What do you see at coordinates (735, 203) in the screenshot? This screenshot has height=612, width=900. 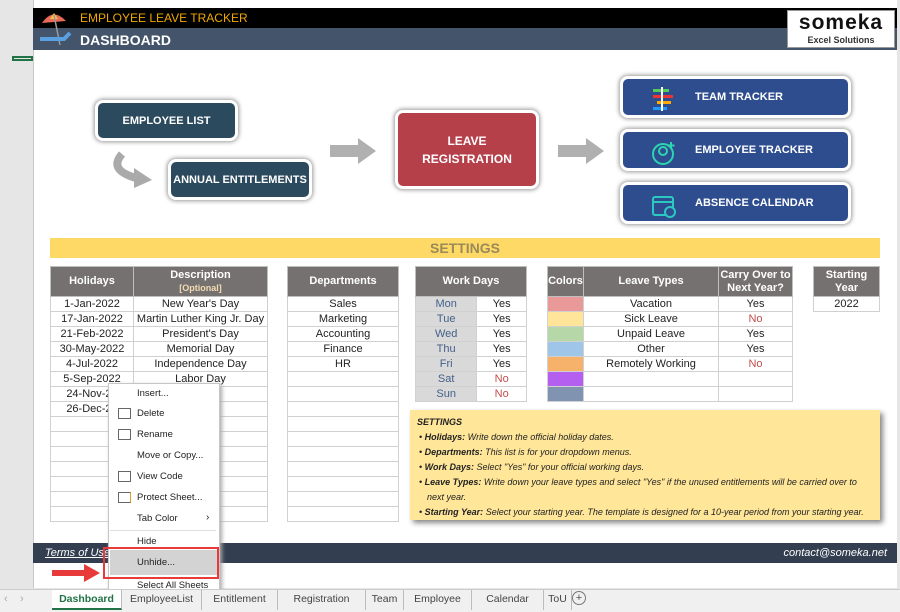 I see `absence-calendar-button: ABSENCE CALENDAR` at bounding box center [735, 203].